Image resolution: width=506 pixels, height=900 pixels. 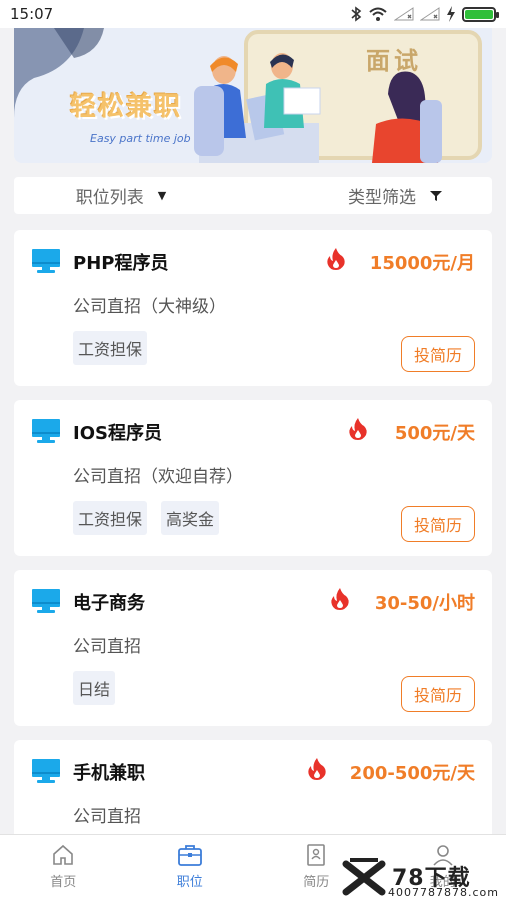 I want to click on nav-label-resume: 简历, so click(x=316, y=882).